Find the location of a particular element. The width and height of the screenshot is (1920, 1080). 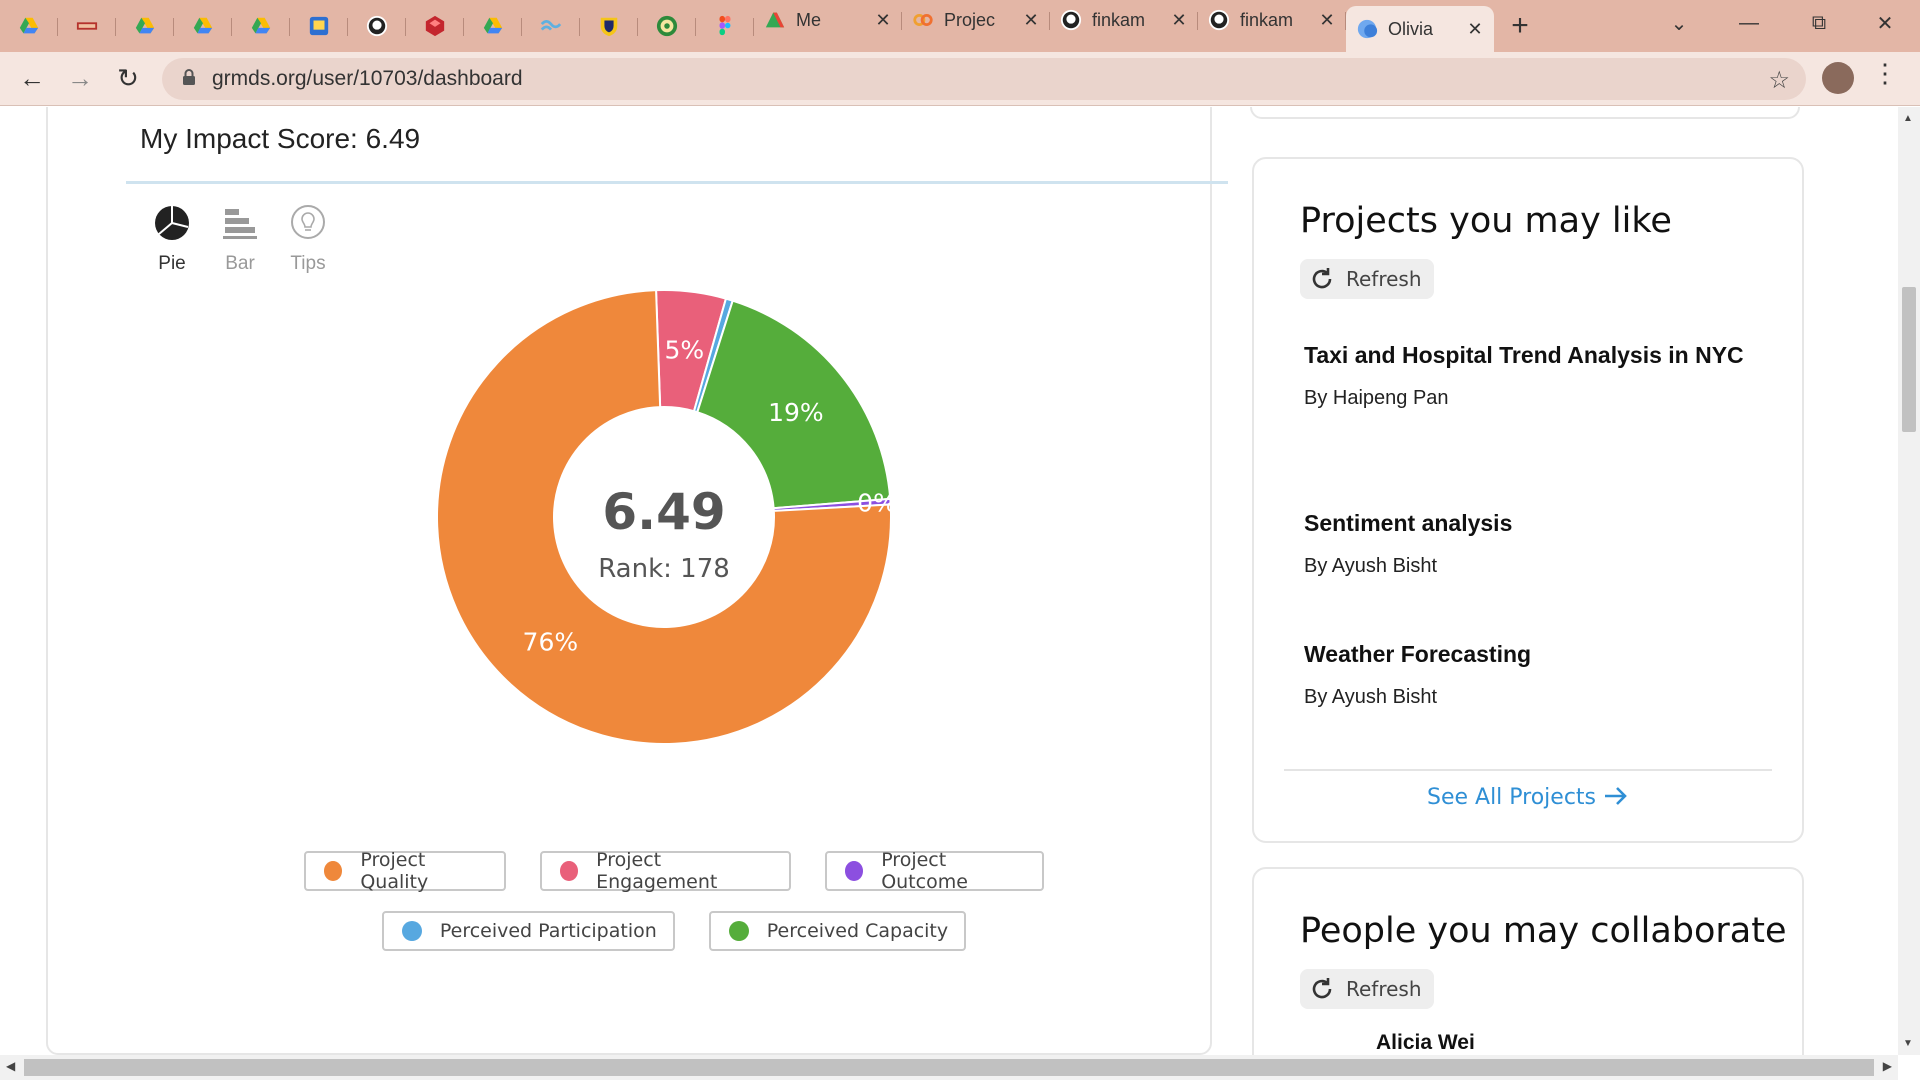

donut-rank-text: Rank: 178 is located at coordinates (664, 569).